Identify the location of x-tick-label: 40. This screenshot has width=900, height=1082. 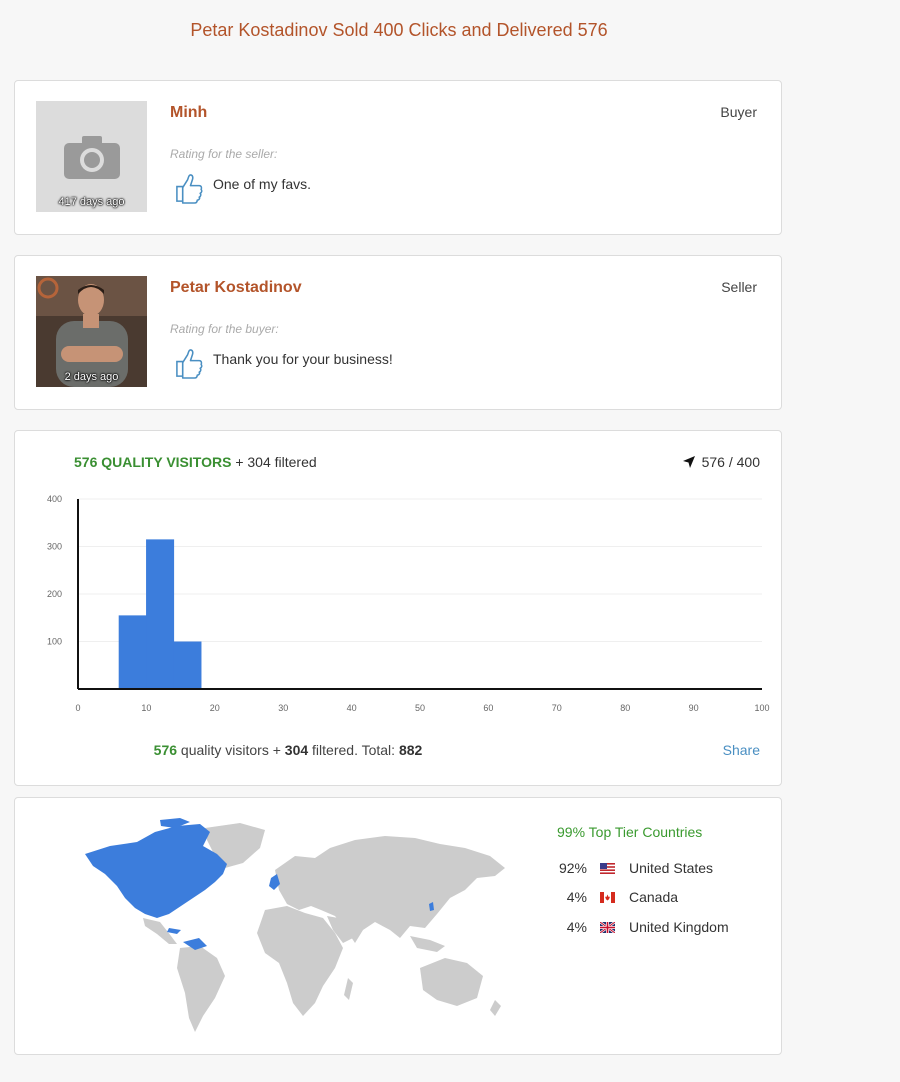
(352, 708).